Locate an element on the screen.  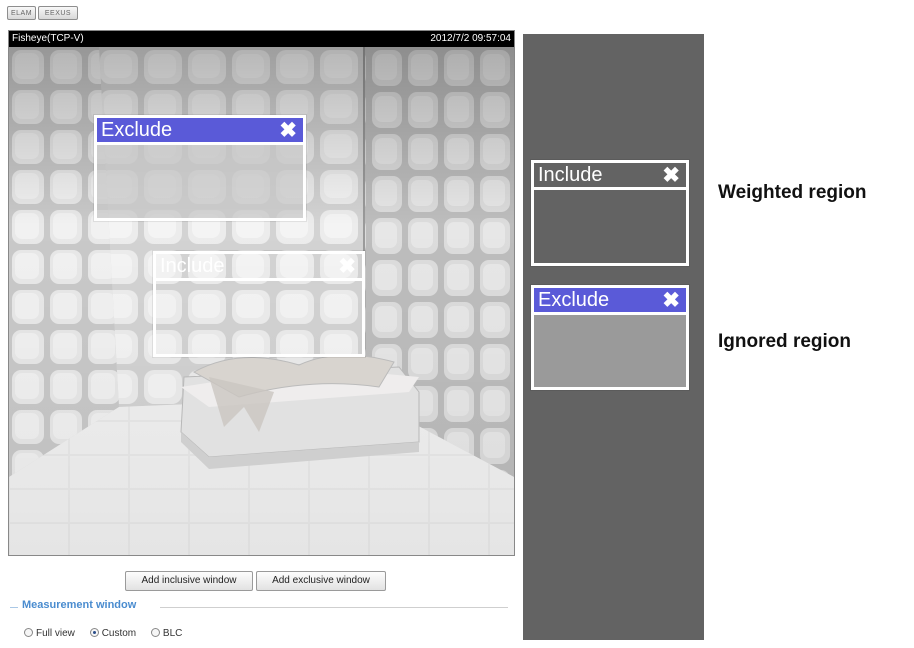
radio-custom: Custom is located at coordinates (113, 633).